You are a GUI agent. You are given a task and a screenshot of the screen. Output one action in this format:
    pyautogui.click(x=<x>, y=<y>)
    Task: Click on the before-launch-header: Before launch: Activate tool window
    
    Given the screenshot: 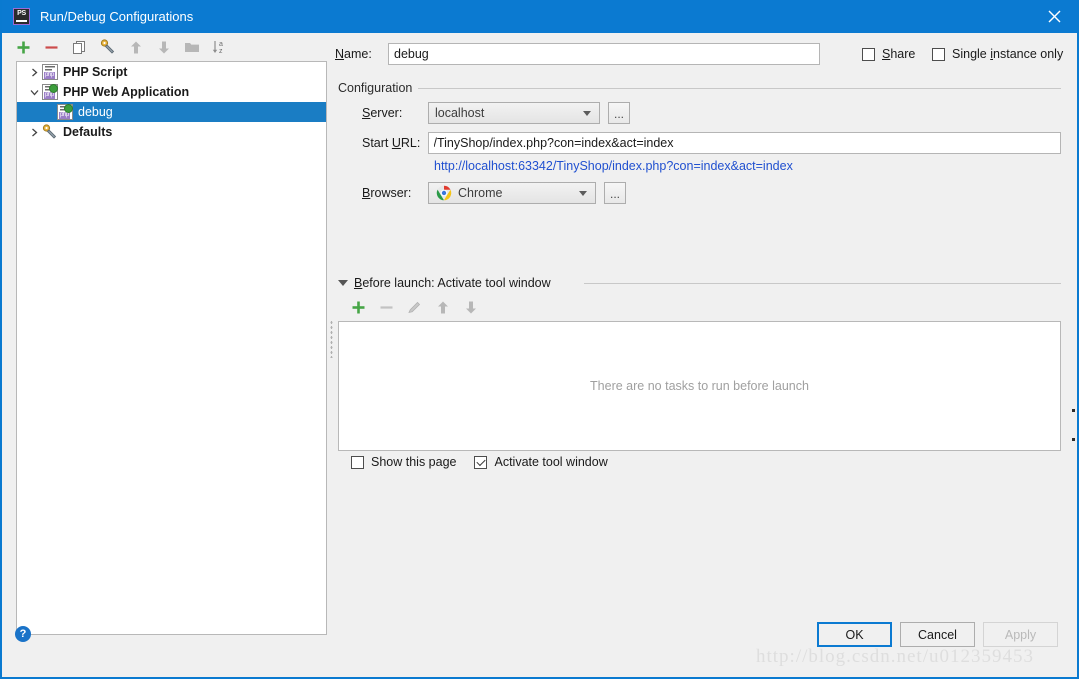 What is the action you would take?
    pyautogui.click(x=699, y=283)
    